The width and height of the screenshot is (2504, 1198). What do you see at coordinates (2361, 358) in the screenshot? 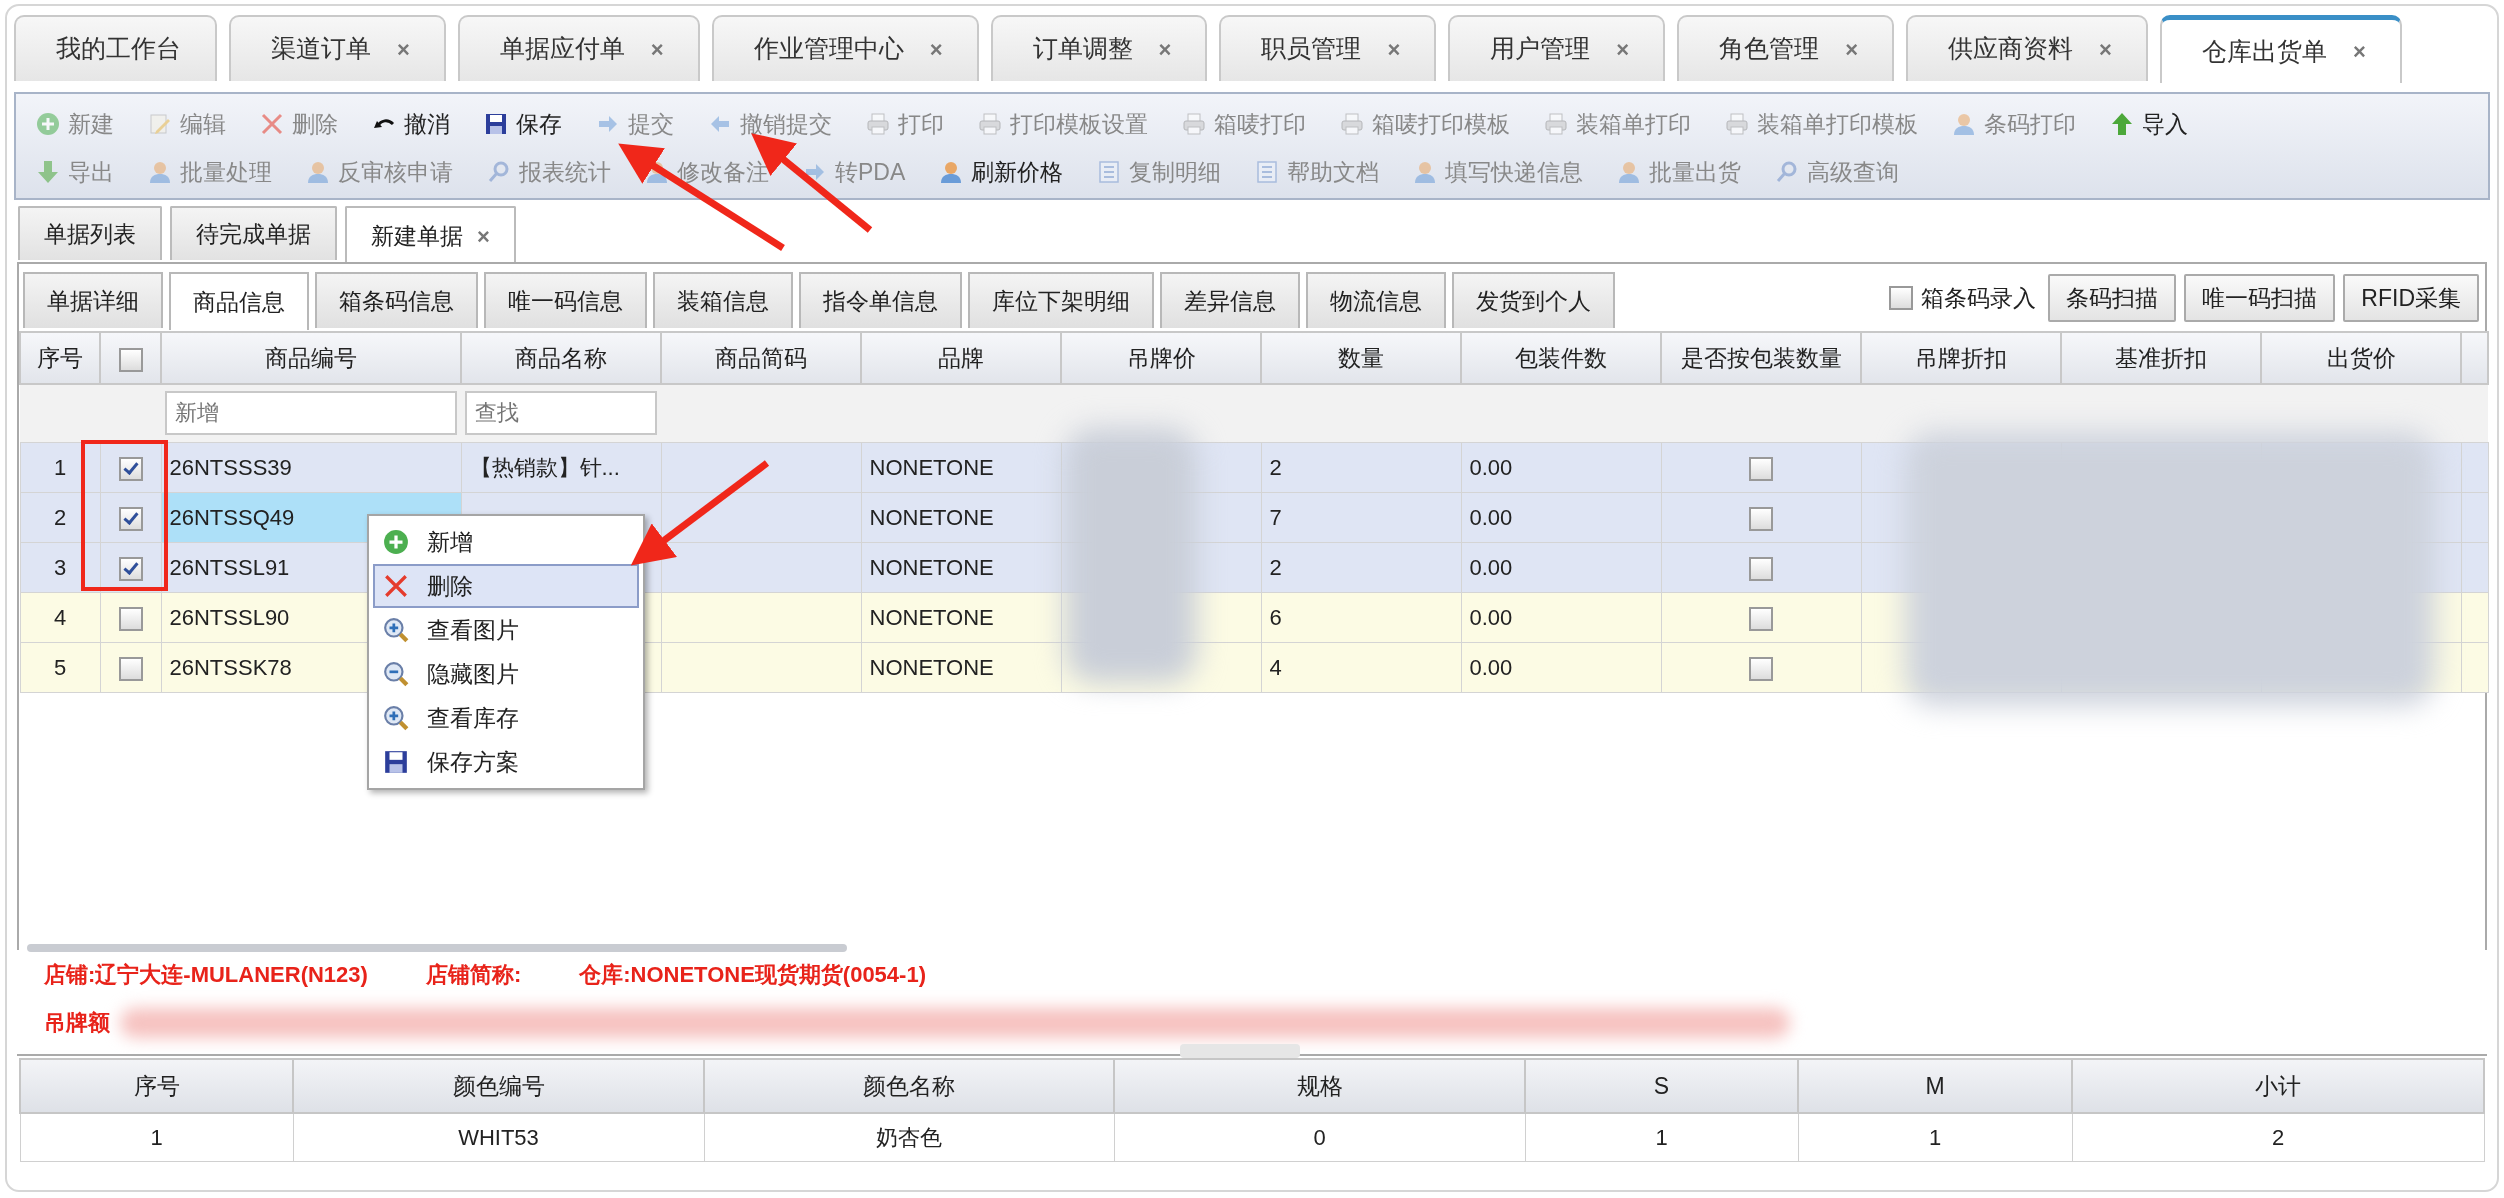
I see `column-header: 出货价` at bounding box center [2361, 358].